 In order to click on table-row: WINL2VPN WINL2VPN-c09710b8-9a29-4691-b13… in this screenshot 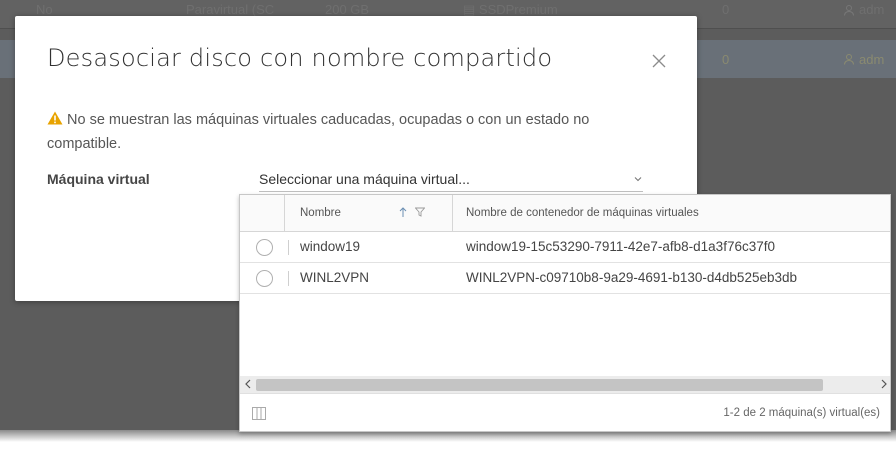, I will do `click(565, 278)`.